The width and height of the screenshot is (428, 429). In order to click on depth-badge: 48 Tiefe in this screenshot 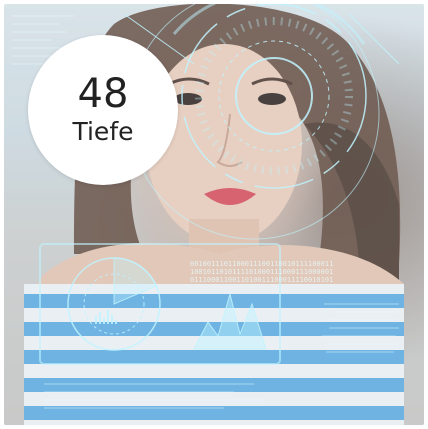, I will do `click(103, 110)`.